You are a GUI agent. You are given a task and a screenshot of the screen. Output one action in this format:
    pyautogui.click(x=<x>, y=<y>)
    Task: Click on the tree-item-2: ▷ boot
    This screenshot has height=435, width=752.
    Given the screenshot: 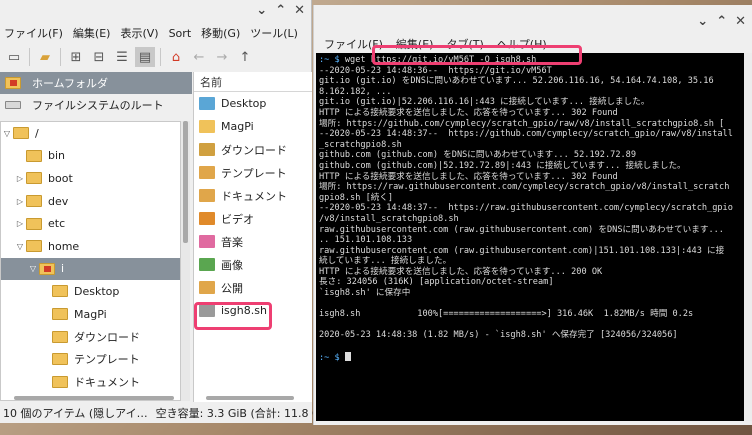 What is the action you would take?
    pyautogui.click(x=90, y=178)
    